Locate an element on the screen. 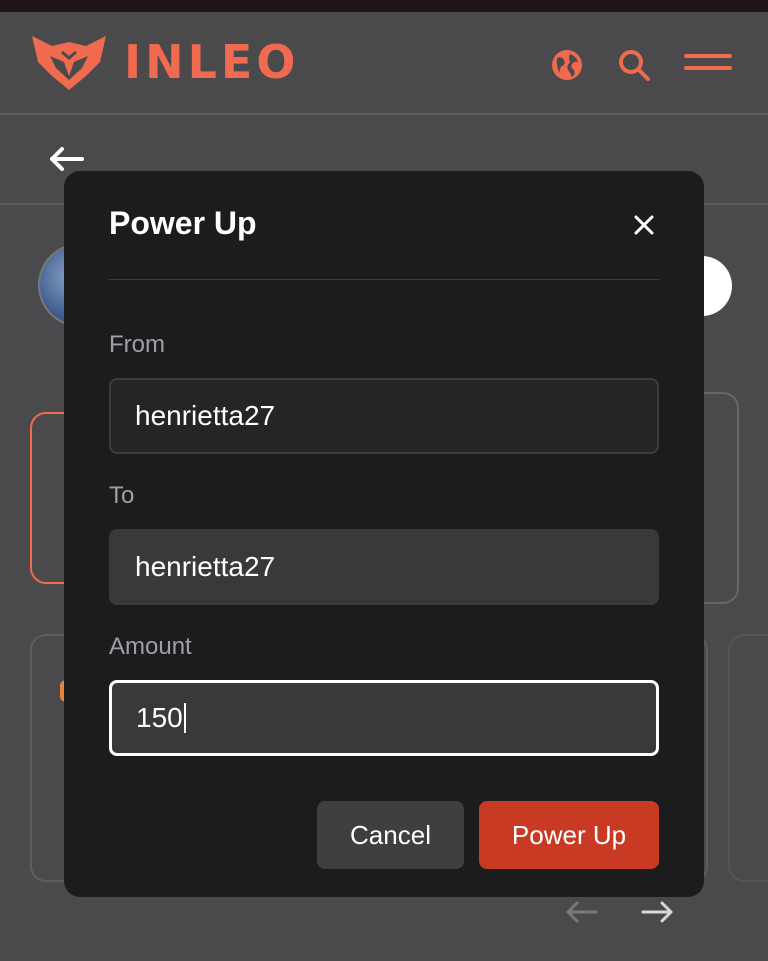 This screenshot has height=961, width=768. inleo-logo: INLEO is located at coordinates (163, 62).